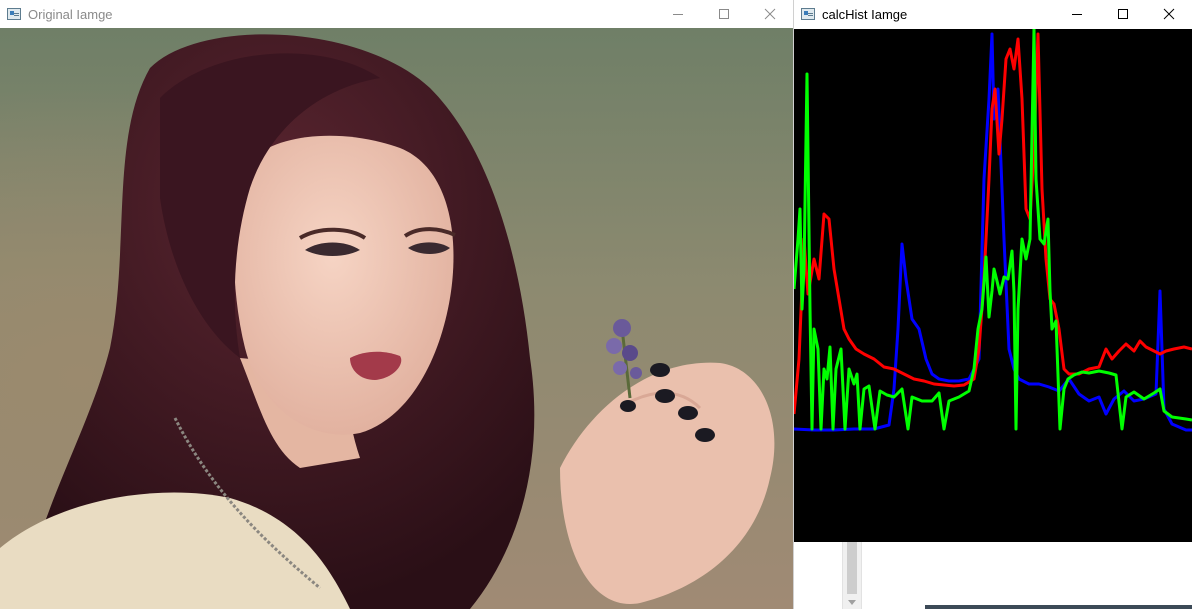  What do you see at coordinates (865, 14) in the screenshot?
I see `window-title: calcHist Iamge` at bounding box center [865, 14].